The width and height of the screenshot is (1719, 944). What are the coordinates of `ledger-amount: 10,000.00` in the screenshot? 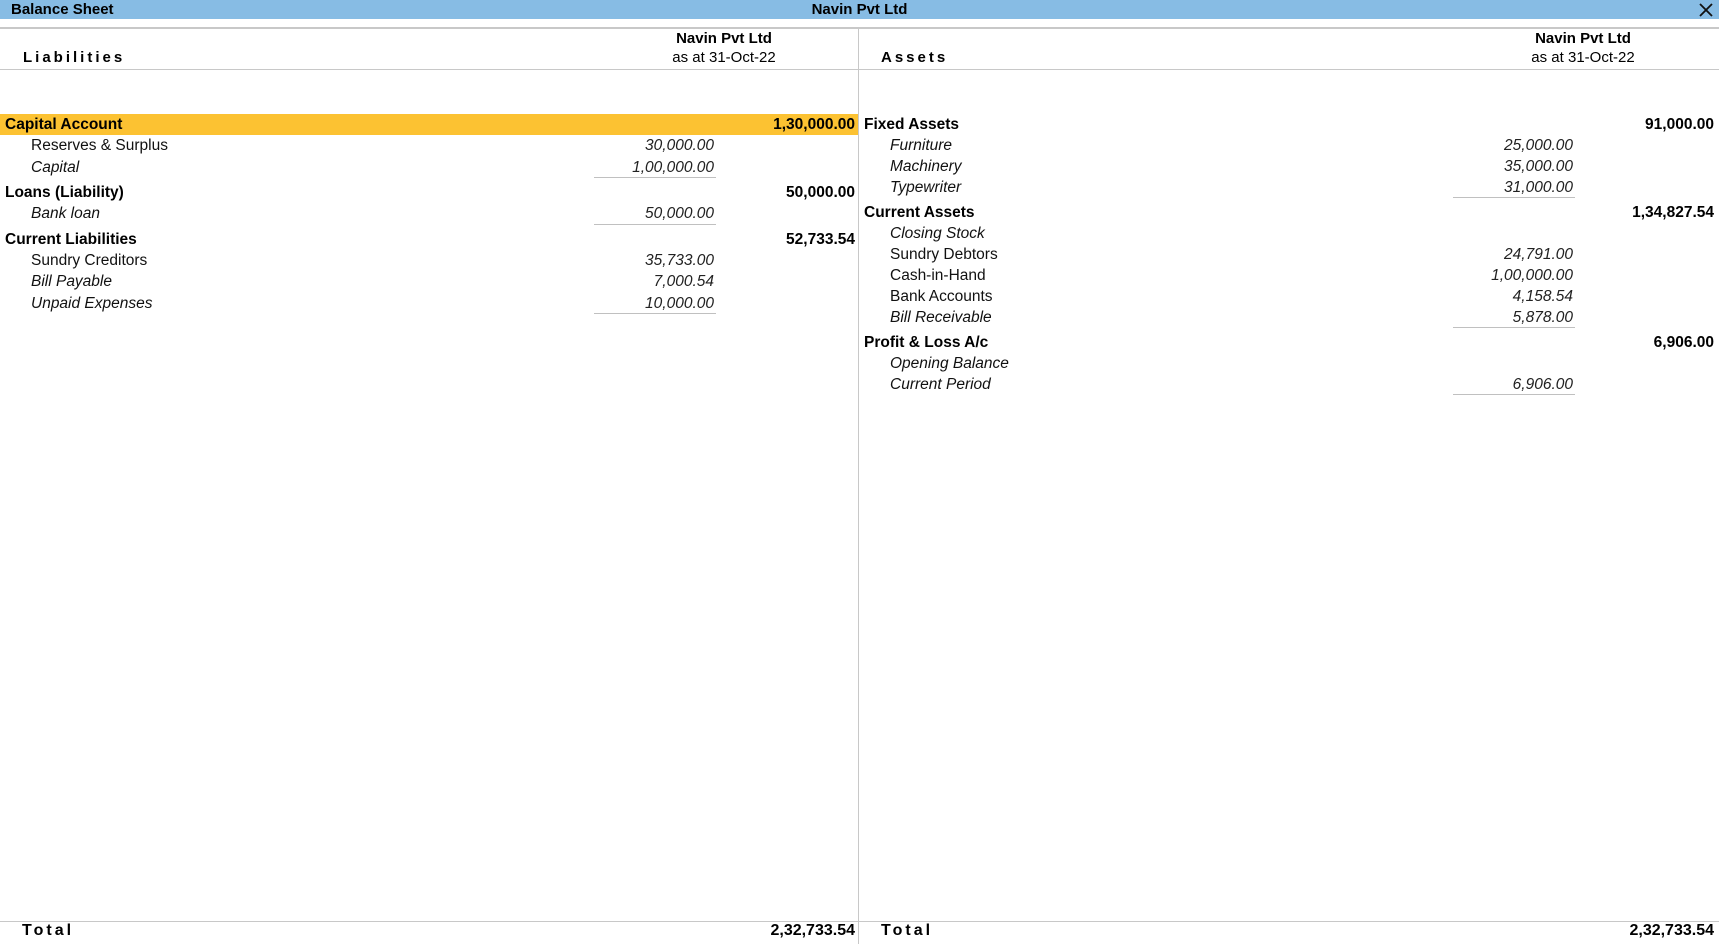 It's located at (679, 303).